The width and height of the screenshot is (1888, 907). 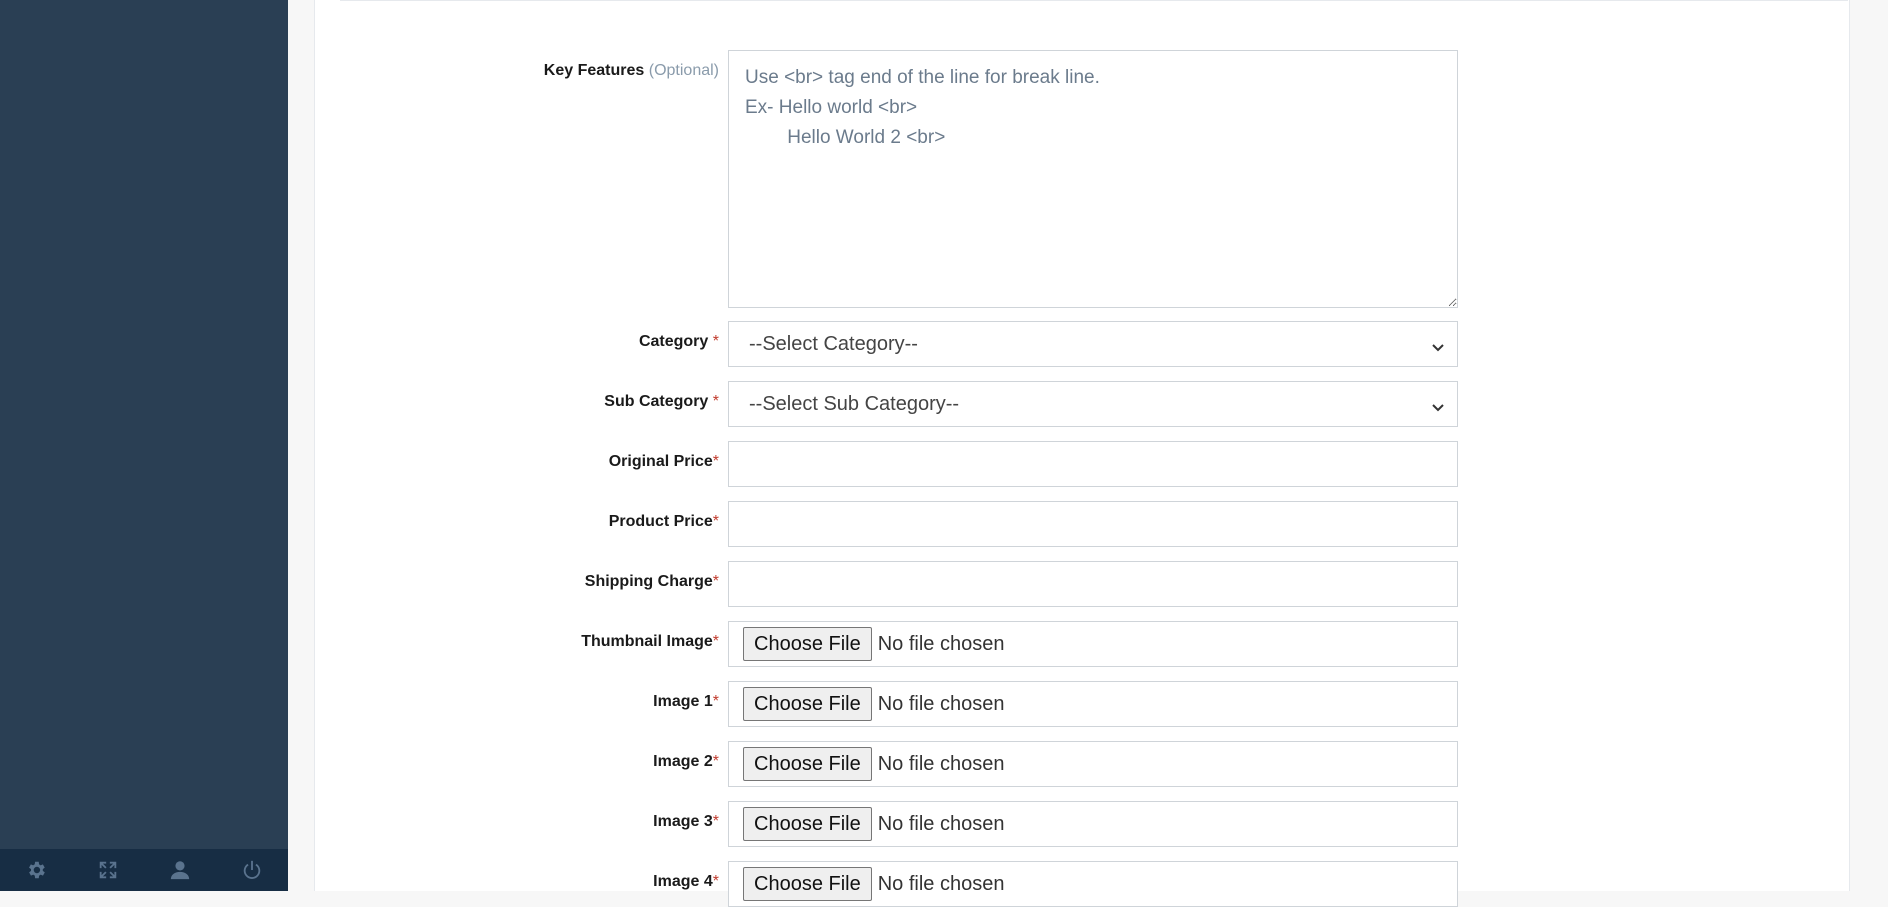 I want to click on category-selected-value: --Select Category--, so click(x=833, y=343).